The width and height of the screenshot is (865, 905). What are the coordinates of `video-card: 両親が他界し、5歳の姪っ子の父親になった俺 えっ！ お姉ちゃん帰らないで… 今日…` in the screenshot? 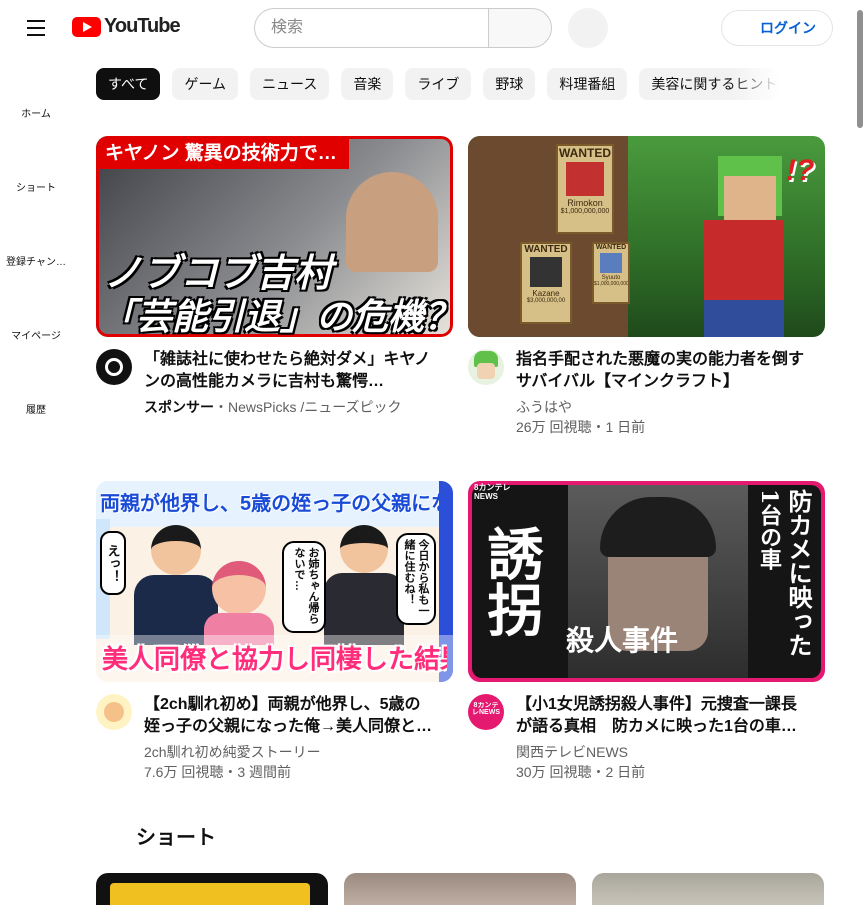 It's located at (274, 631).